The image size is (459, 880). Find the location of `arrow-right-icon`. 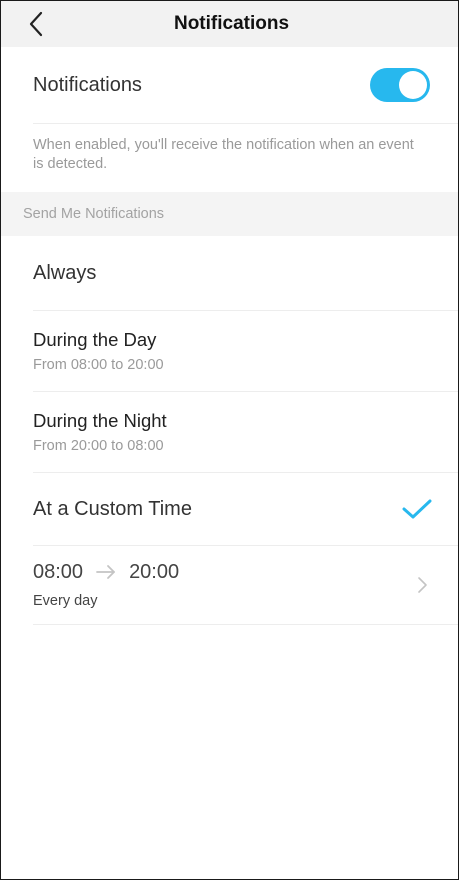

arrow-right-icon is located at coordinates (106, 572).